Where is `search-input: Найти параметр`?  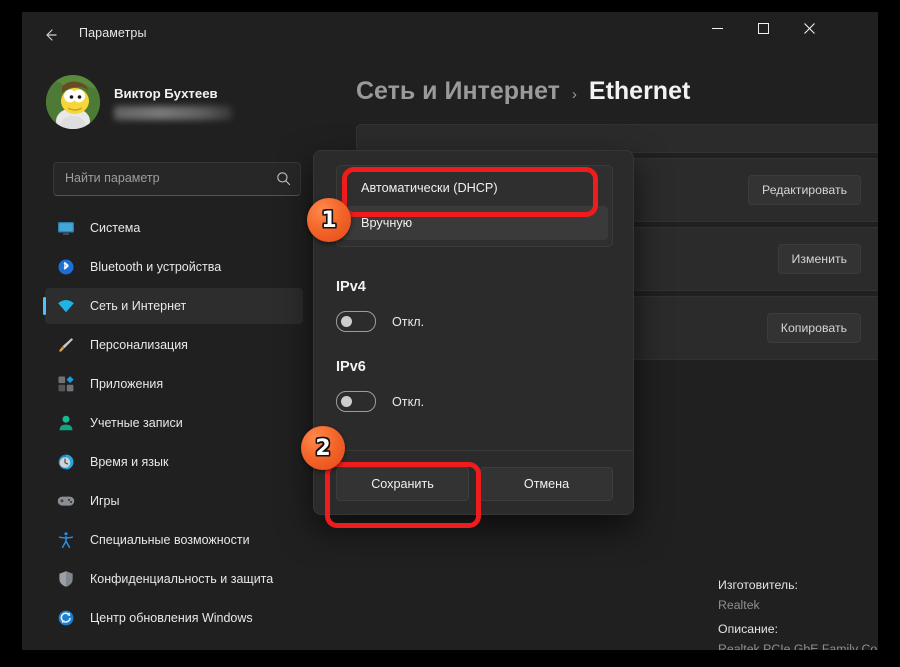 search-input: Найти параметр is located at coordinates (177, 179).